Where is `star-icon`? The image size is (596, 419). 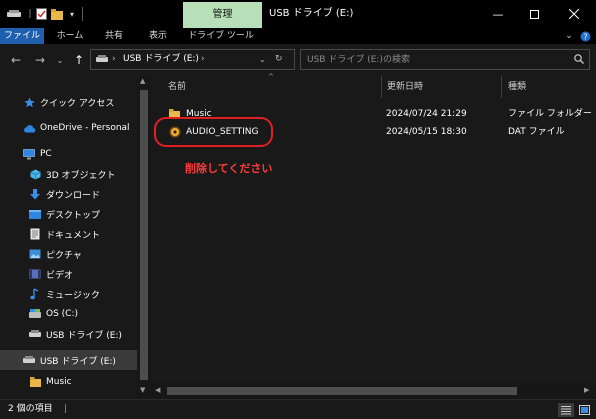 star-icon is located at coordinates (29, 102).